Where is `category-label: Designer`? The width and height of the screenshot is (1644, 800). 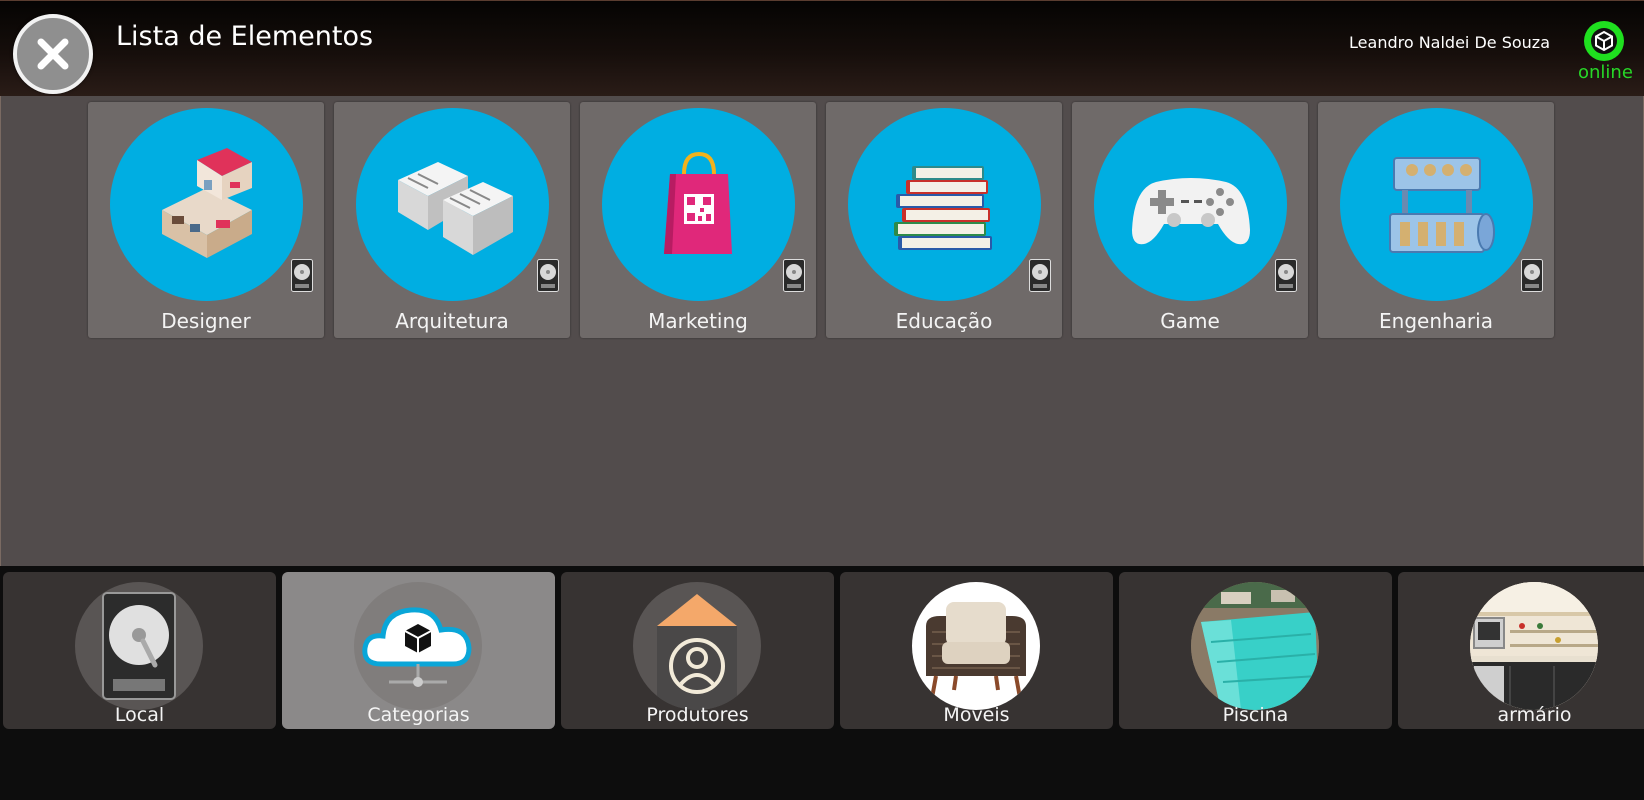
category-label: Designer is located at coordinates (206, 321).